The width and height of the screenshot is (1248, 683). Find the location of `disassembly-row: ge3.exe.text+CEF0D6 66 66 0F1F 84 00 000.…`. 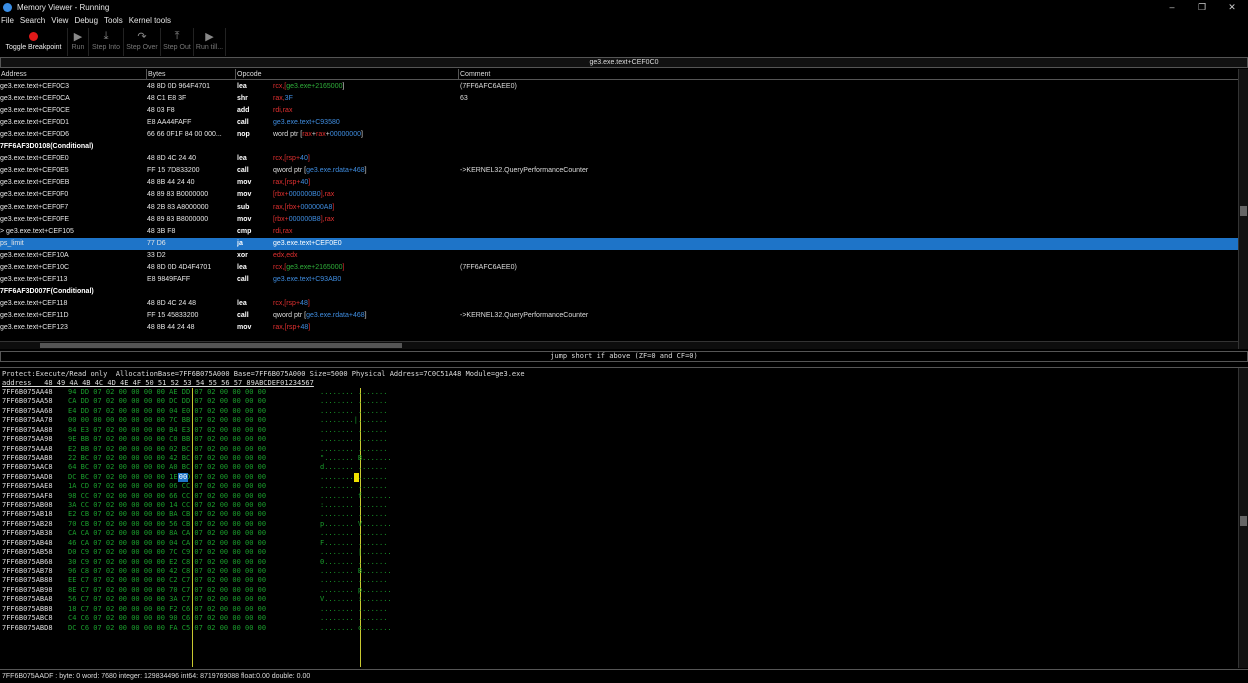

disassembly-row: ge3.exe.text+CEF0D6 66 66 0F1F 84 00 000.… is located at coordinates (619, 135).